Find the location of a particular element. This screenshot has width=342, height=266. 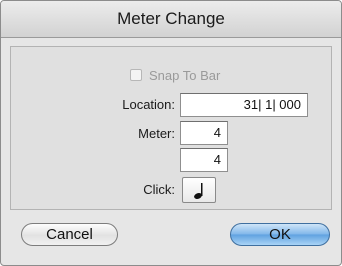

quarter-note-icon is located at coordinates (198, 191).